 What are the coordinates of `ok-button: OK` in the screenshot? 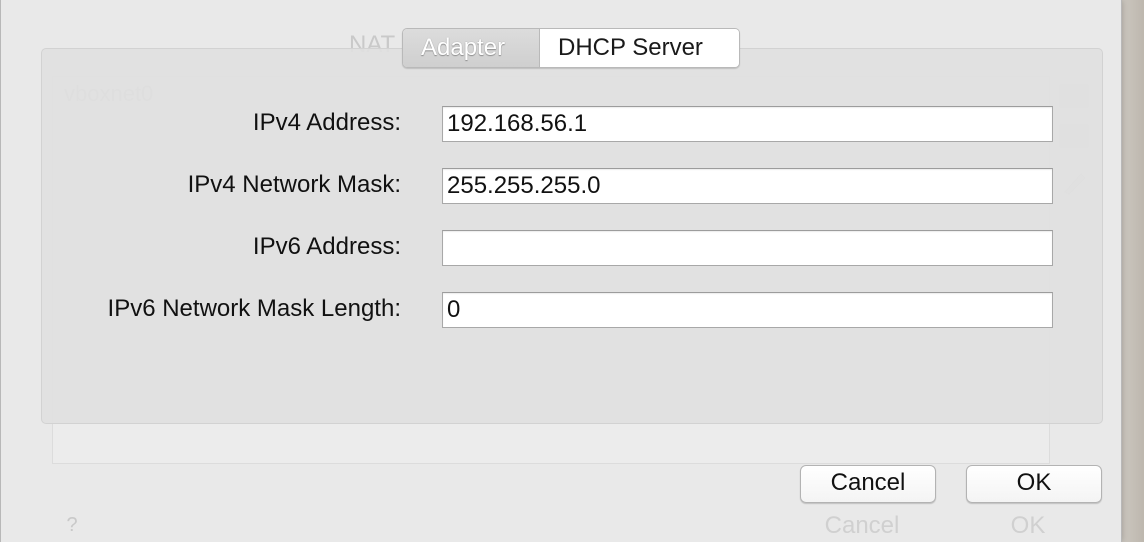 It's located at (1034, 484).